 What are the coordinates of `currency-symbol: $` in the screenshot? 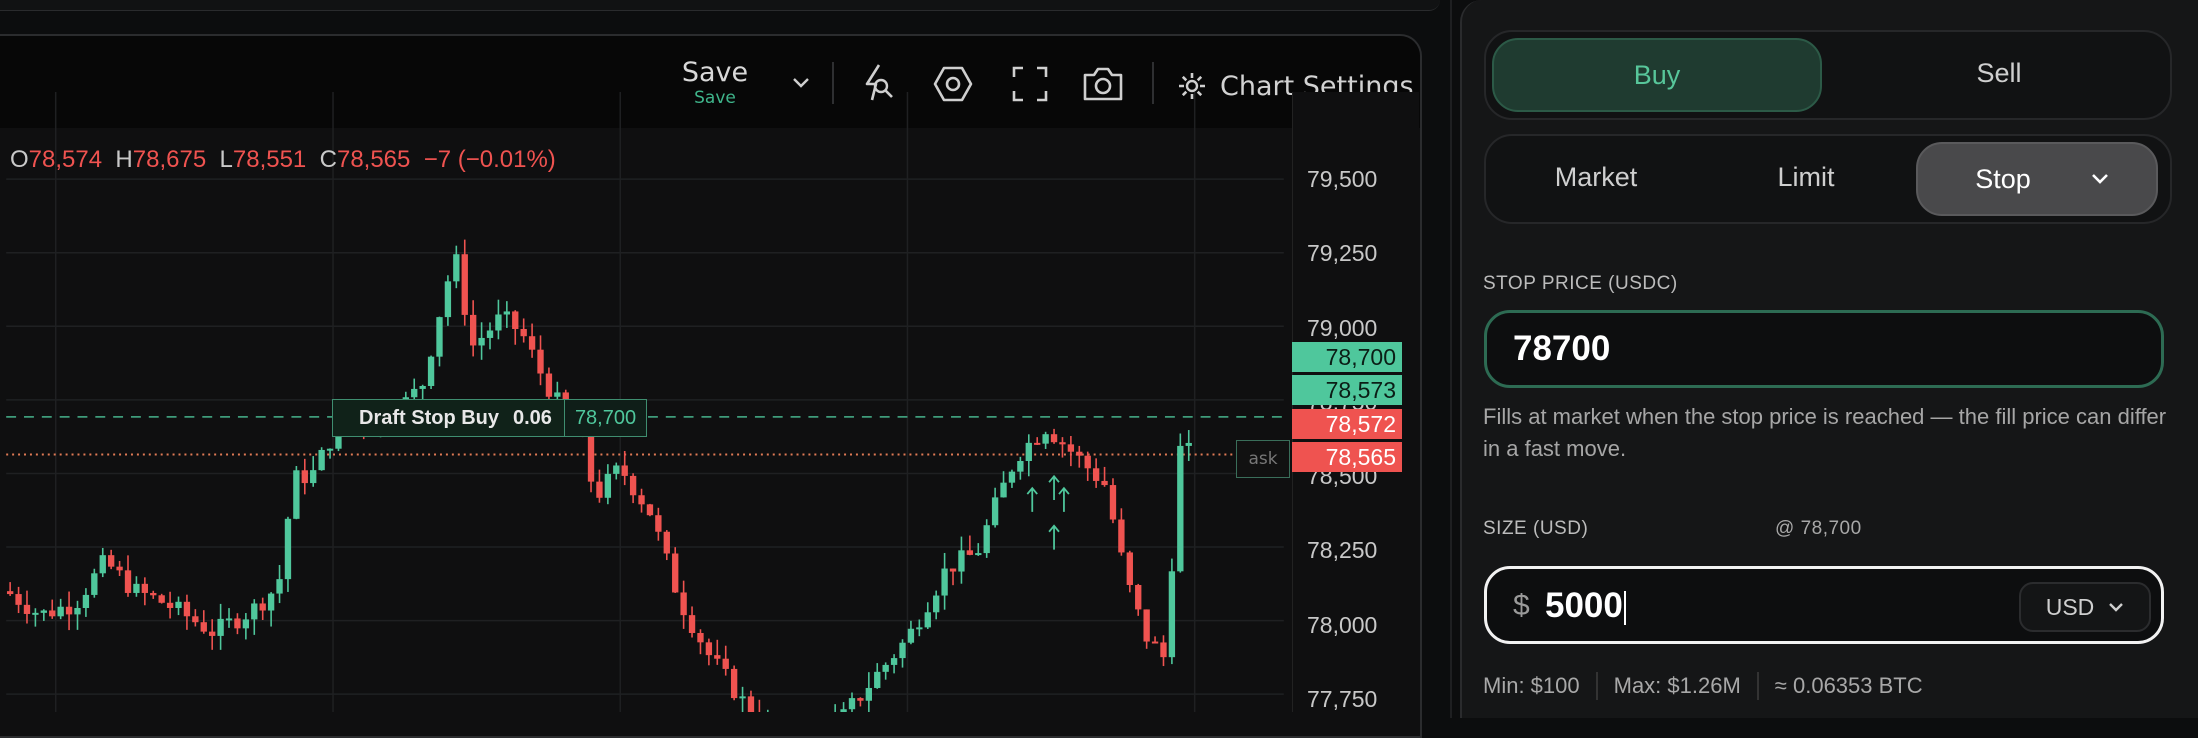 It's located at (1521, 605).